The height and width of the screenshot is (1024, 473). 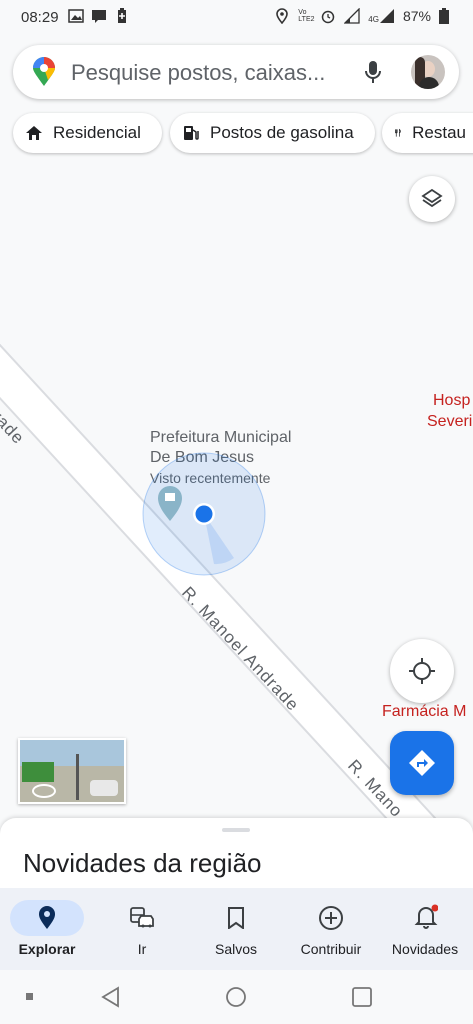 What do you see at coordinates (373, 72) in the screenshot?
I see `microphone-icon` at bounding box center [373, 72].